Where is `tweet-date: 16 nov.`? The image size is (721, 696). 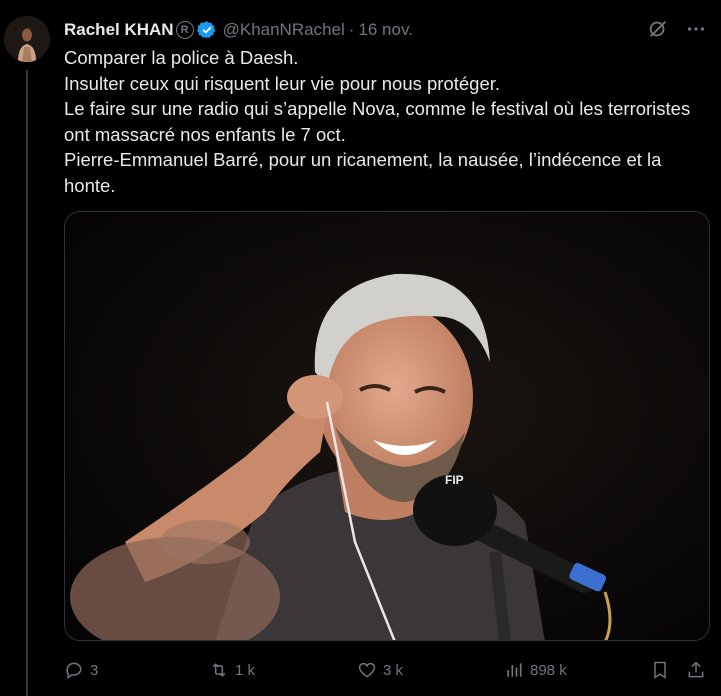
tweet-date: 16 nov. is located at coordinates (385, 30).